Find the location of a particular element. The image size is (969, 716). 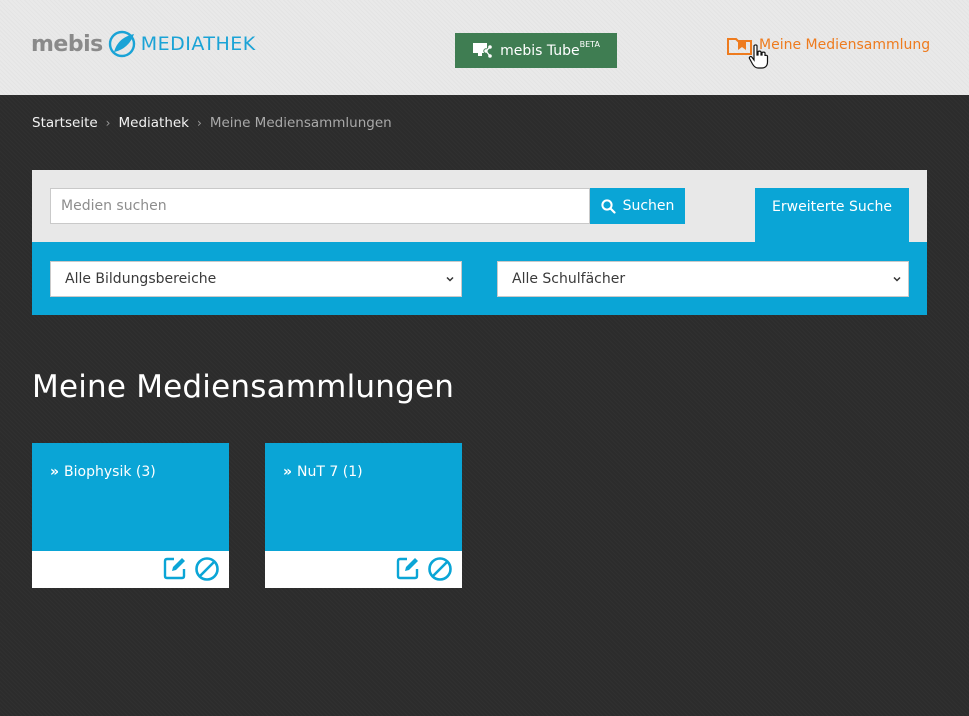

search-panel: Suchen Erweiterte Suche is located at coordinates (479, 206).